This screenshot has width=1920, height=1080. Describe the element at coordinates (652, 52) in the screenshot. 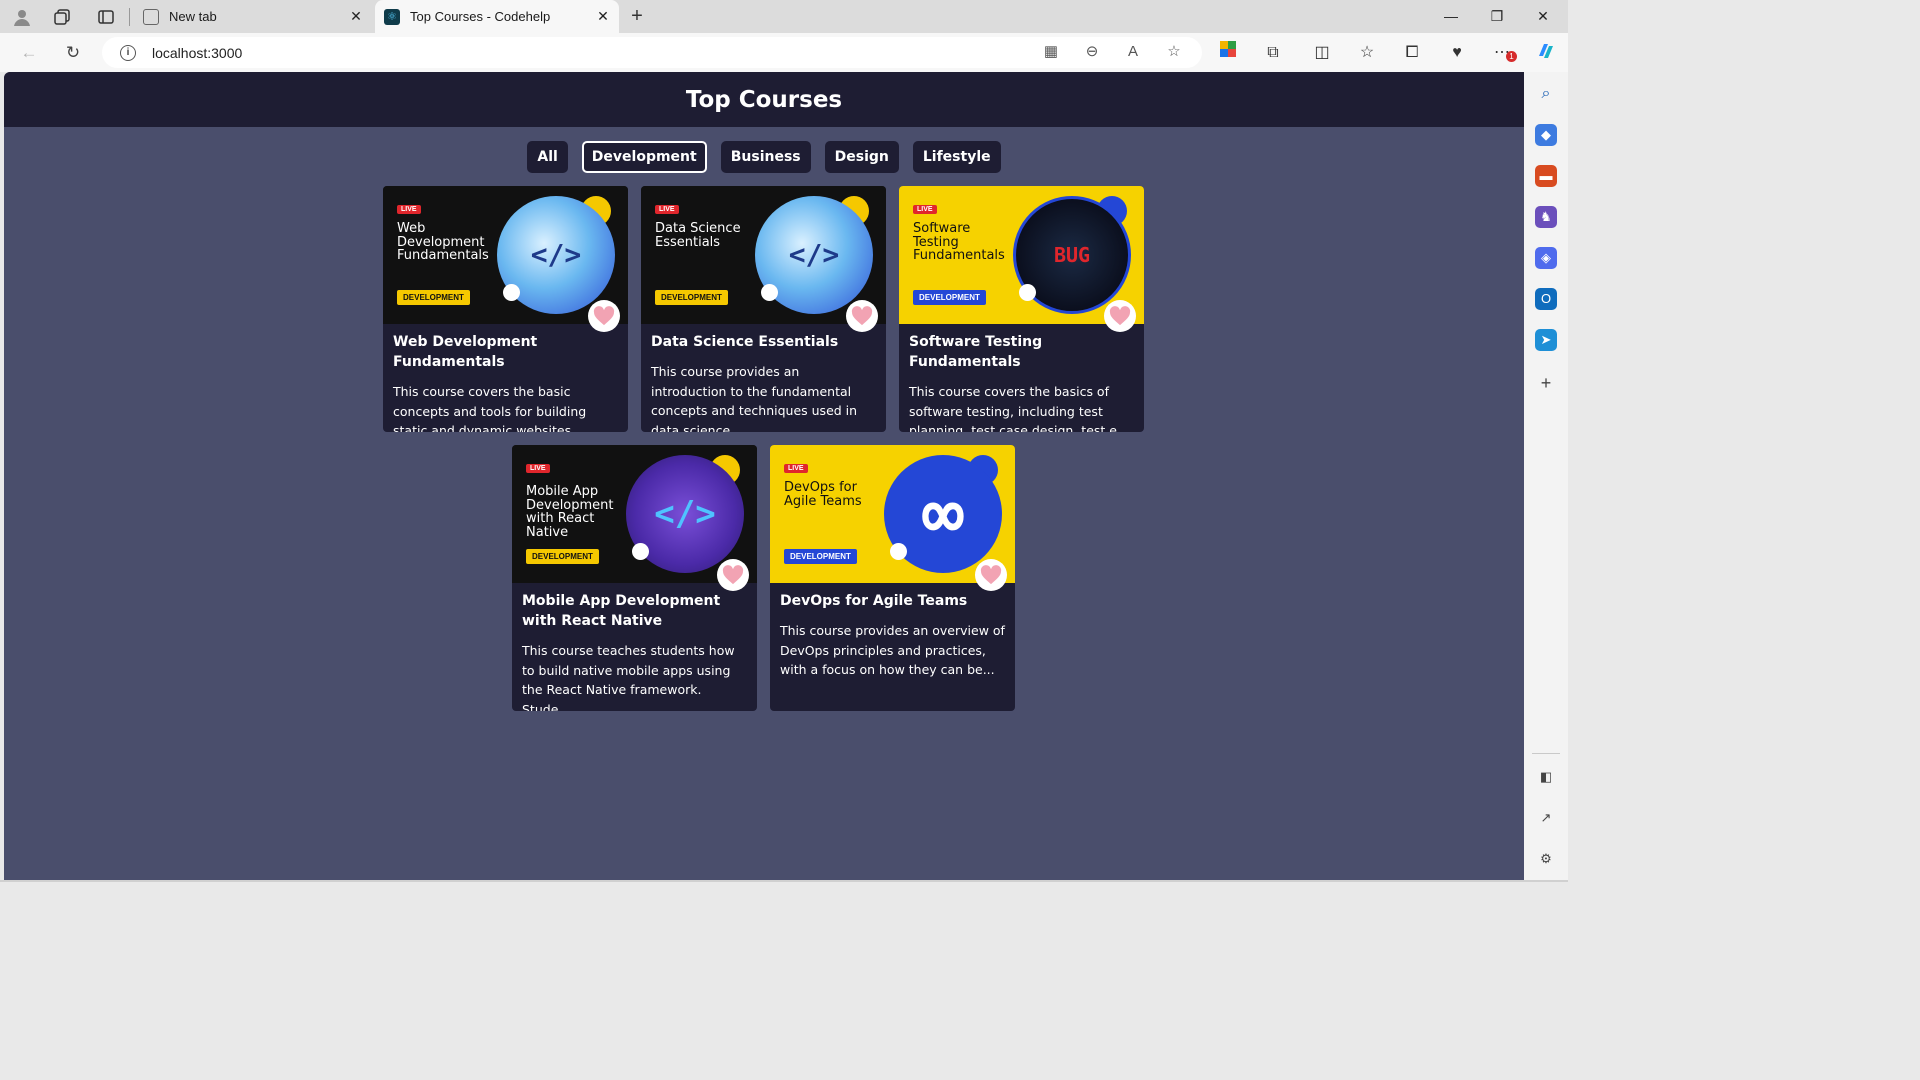

I see `address-bar: i localhost:3000 ▦ ⊖ A ☆` at that location.